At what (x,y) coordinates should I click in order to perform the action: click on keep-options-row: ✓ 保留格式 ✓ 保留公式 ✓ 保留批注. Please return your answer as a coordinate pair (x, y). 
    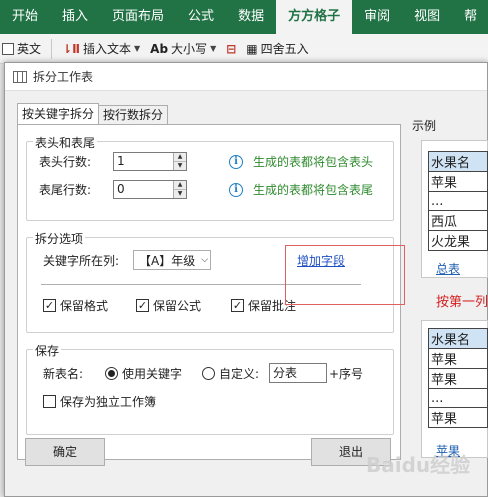
    Looking at the image, I should click on (169, 305).